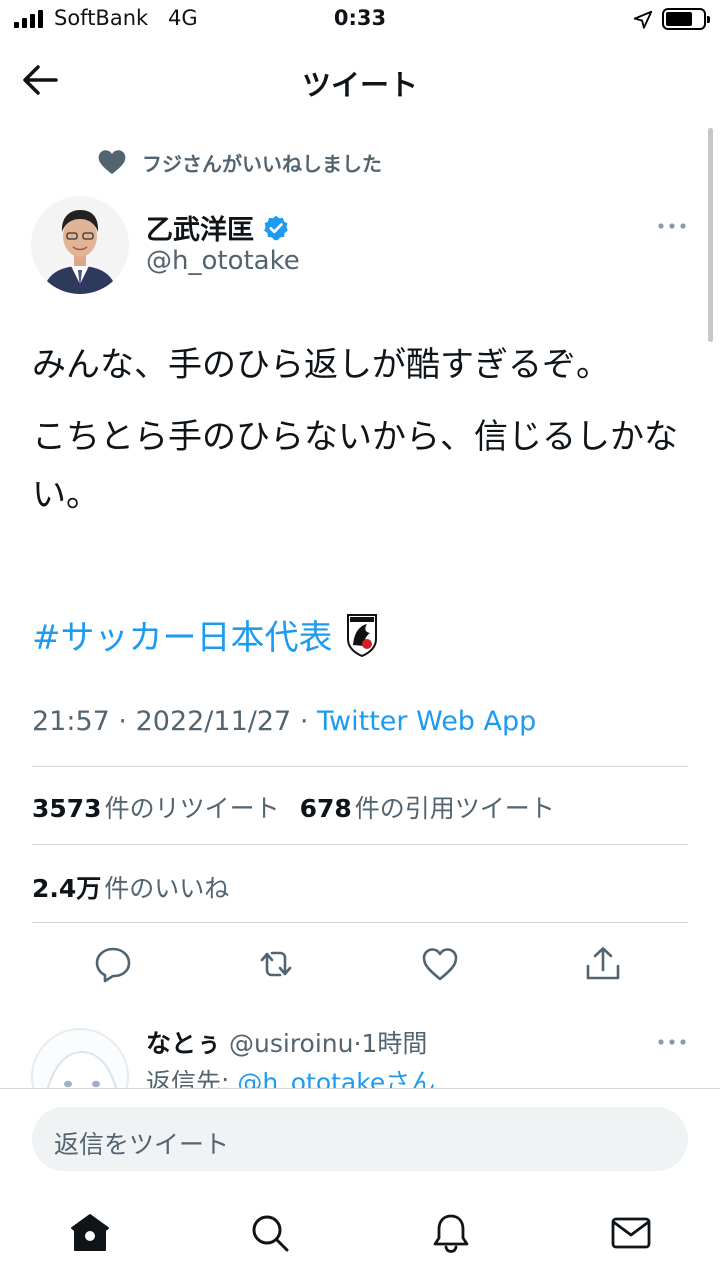  I want to click on tweet-text: みんな、手のひら返しが酷すぎるぞ。 こちとら手のひらないから、信じるしかない。, so click(362, 437).